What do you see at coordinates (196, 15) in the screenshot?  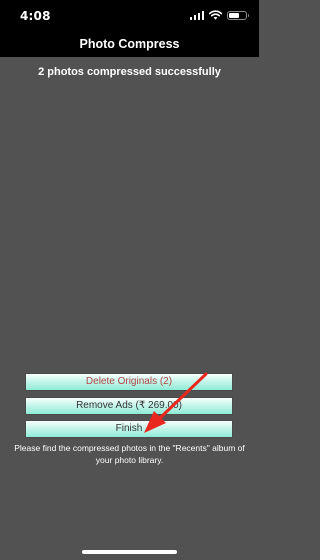 I see `signal-icon` at bounding box center [196, 15].